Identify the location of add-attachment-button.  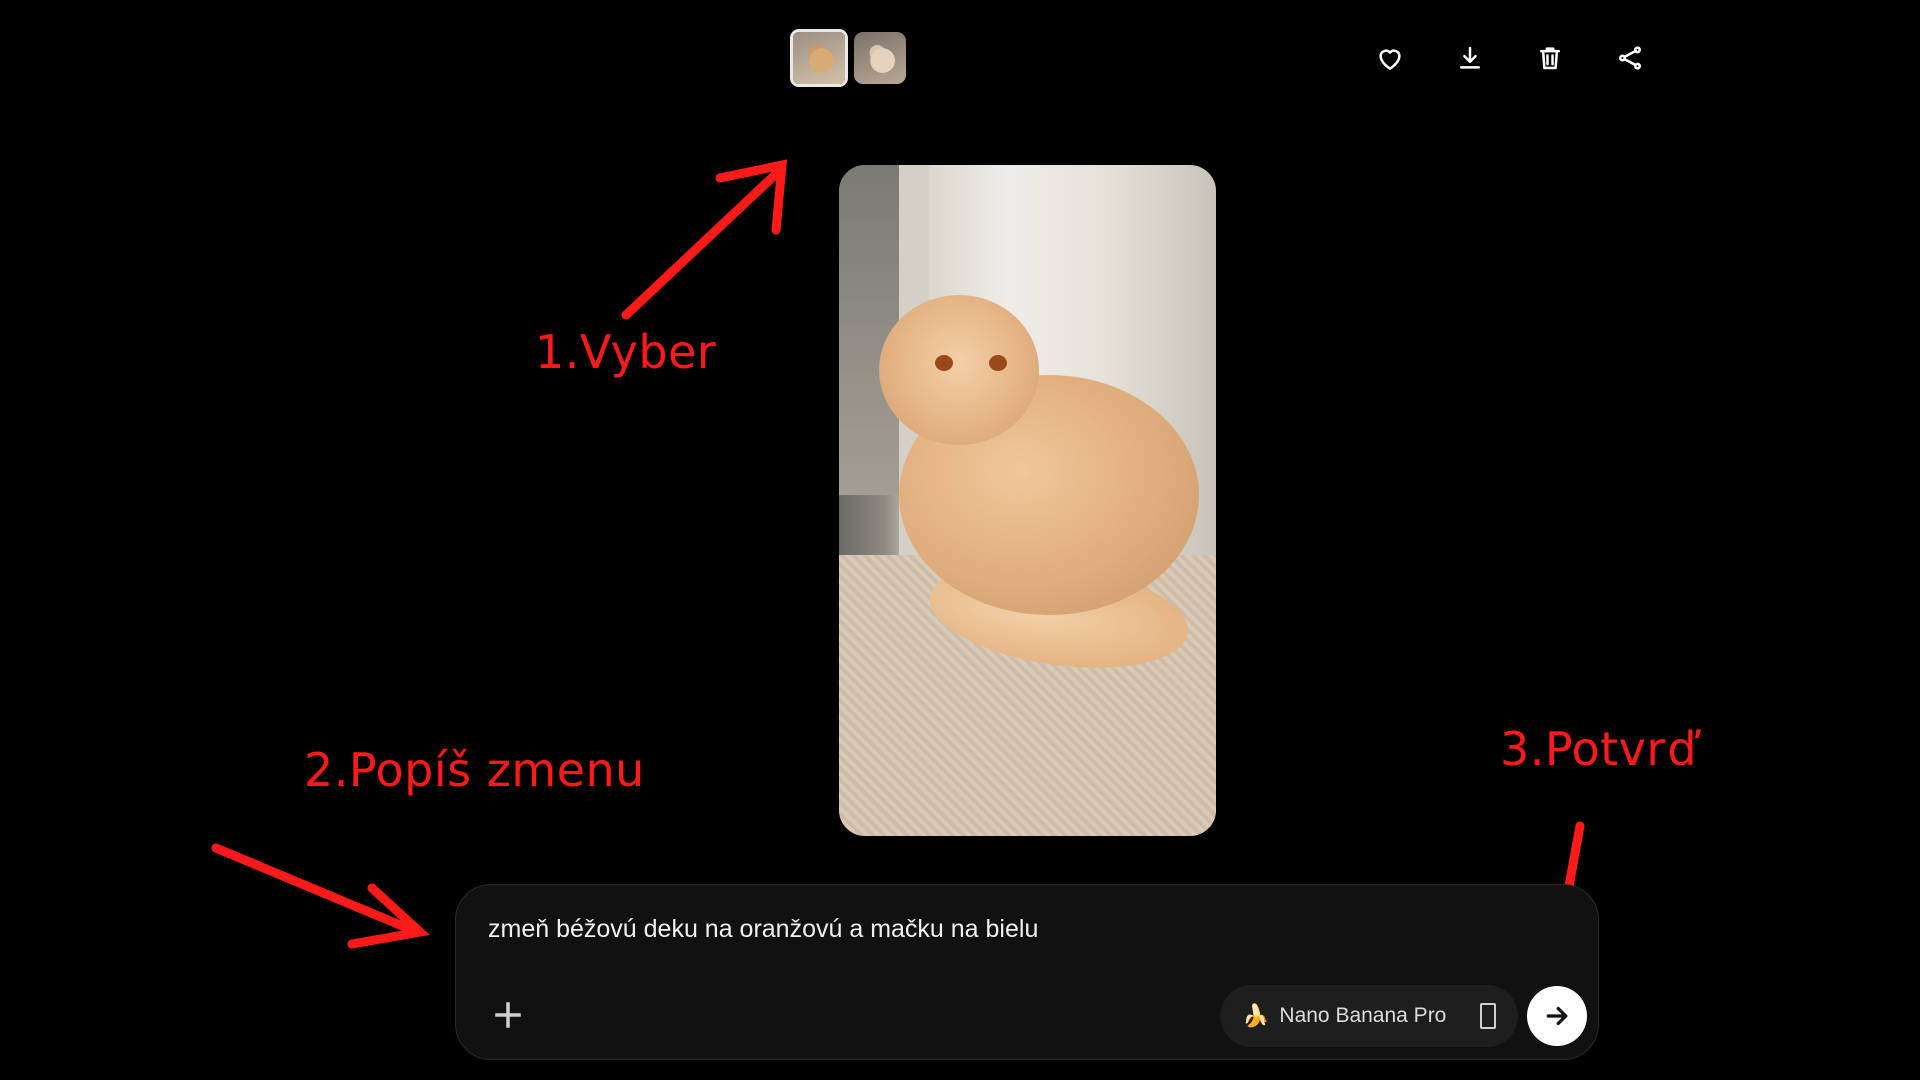
(508, 1015).